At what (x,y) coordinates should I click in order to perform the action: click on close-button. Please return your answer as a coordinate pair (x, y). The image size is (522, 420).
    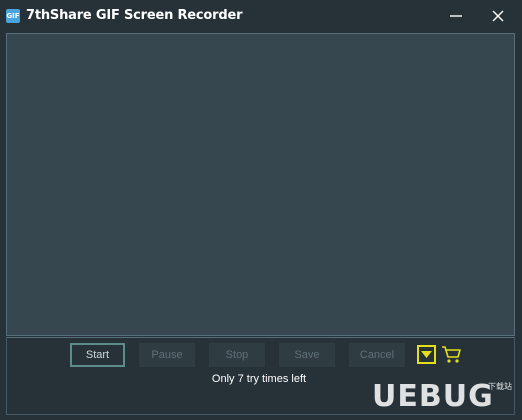
    Looking at the image, I should click on (498, 16).